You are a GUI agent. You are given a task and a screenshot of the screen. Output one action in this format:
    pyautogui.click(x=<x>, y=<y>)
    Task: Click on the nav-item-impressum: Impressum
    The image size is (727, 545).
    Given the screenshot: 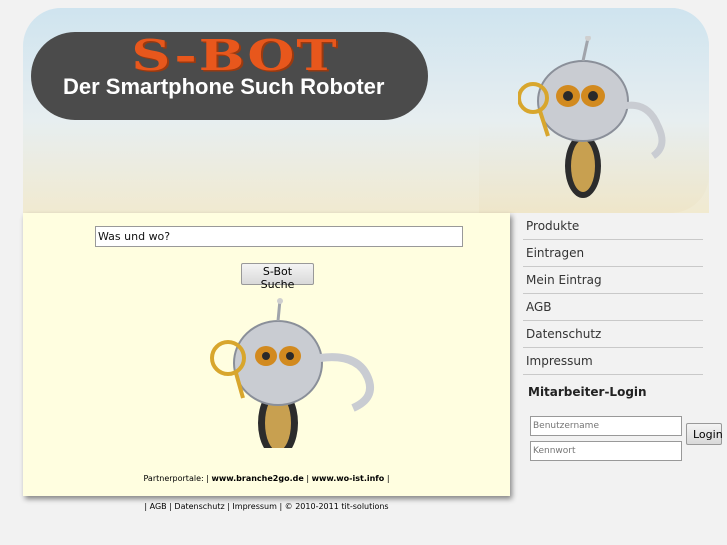 What is the action you would take?
    pyautogui.click(x=613, y=361)
    